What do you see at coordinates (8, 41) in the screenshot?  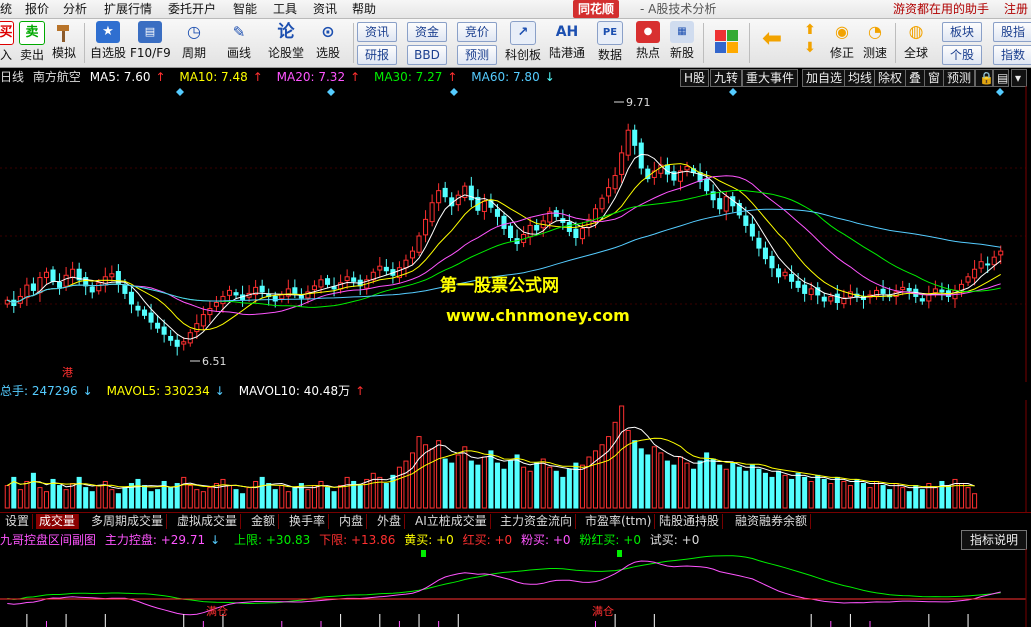 I see `buy-button: 买 入` at bounding box center [8, 41].